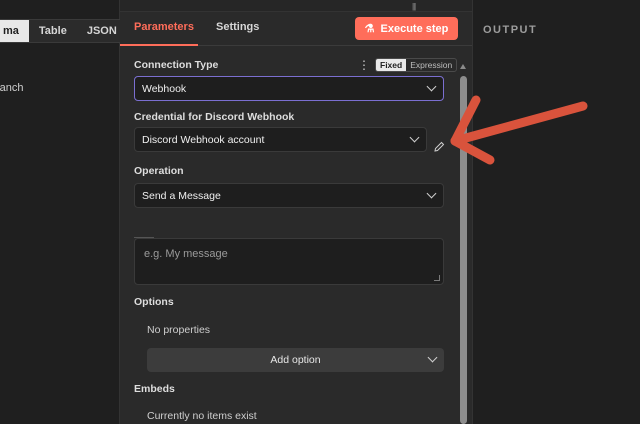  Describe the element at coordinates (176, 65) in the screenshot. I see `connection-type-label: Connection Type` at that location.